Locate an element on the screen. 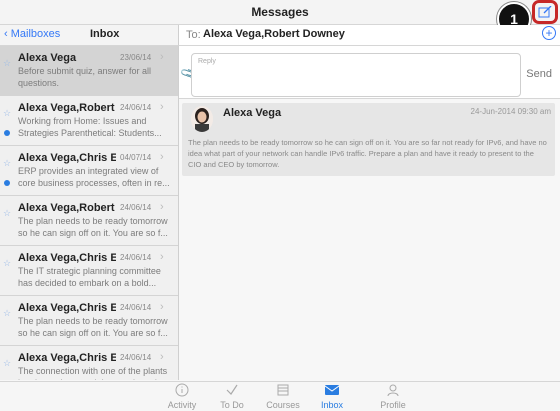 This screenshot has width=560, height=411. reply-input: Reply is located at coordinates (356, 75).